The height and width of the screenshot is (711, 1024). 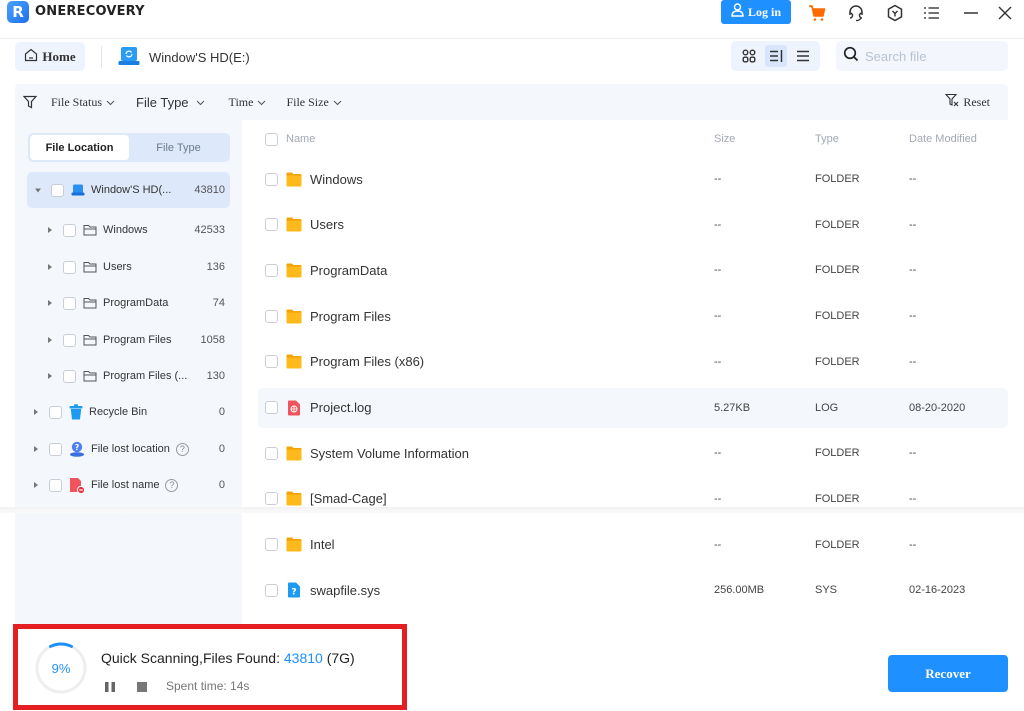 I want to click on search-icon, so click(x=851, y=56).